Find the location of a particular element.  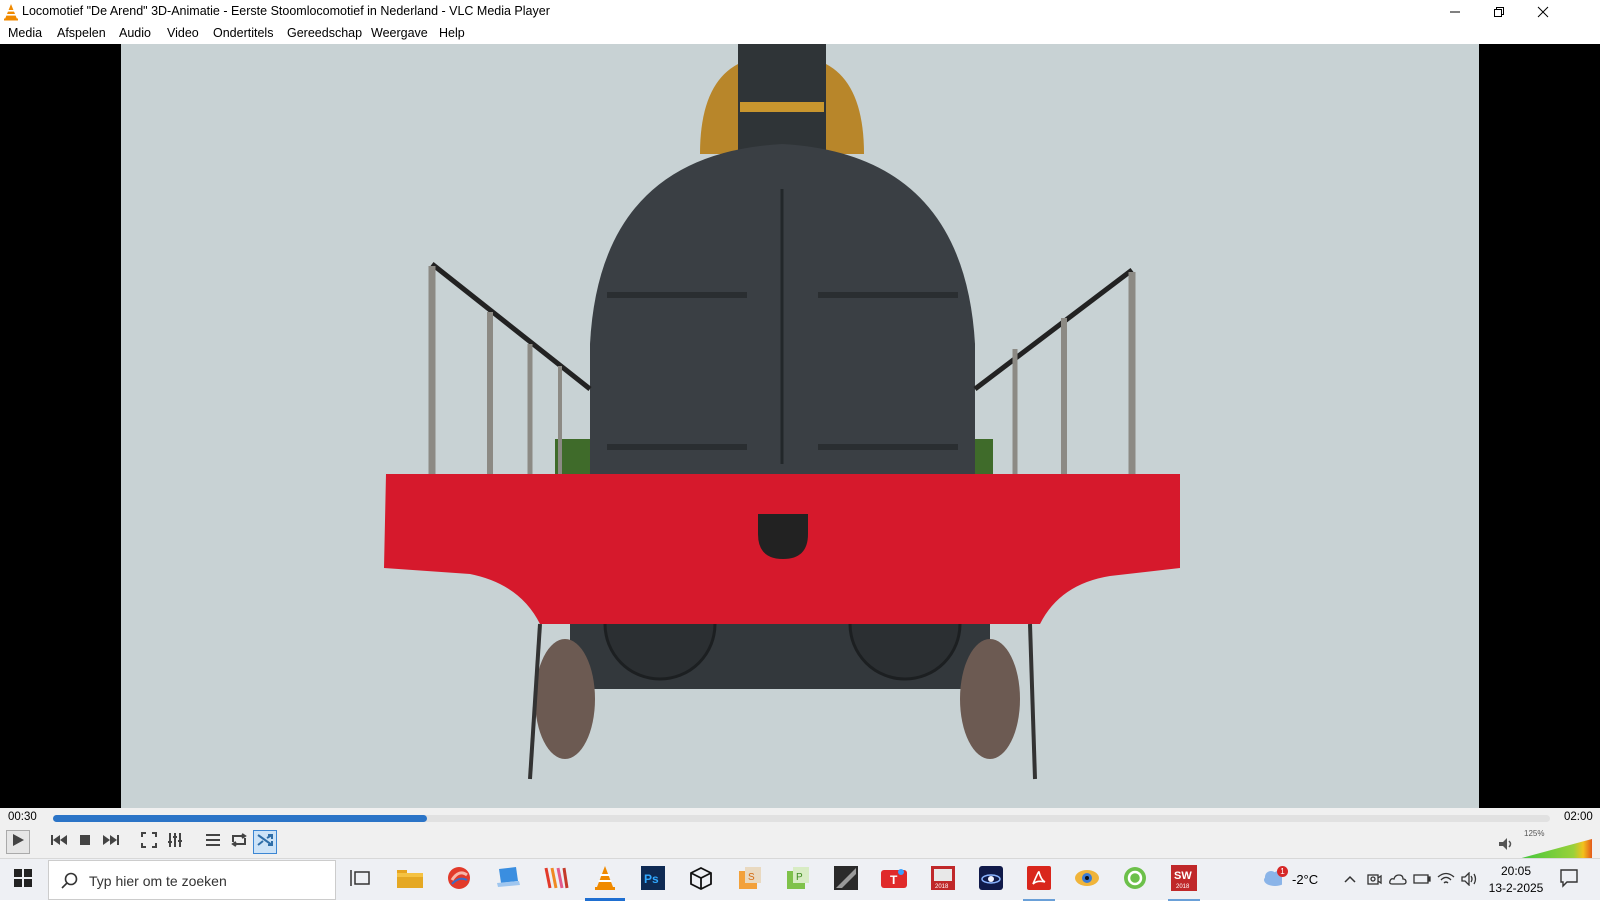

app-red-t-icon: T is located at coordinates (894, 880).